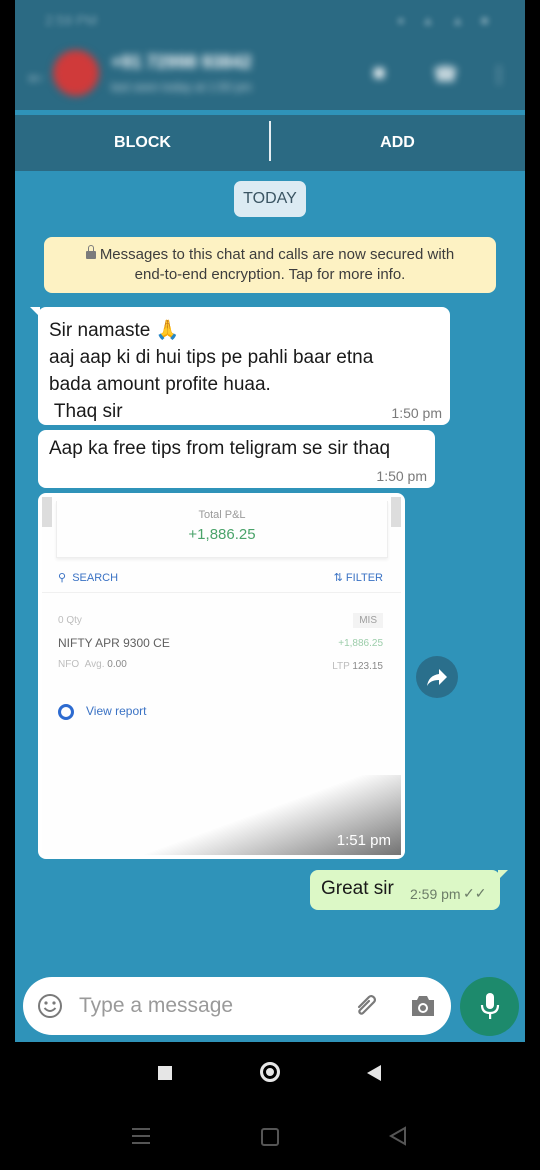 This screenshot has width=540, height=1170. I want to click on date-chip: TODAY, so click(270, 199).